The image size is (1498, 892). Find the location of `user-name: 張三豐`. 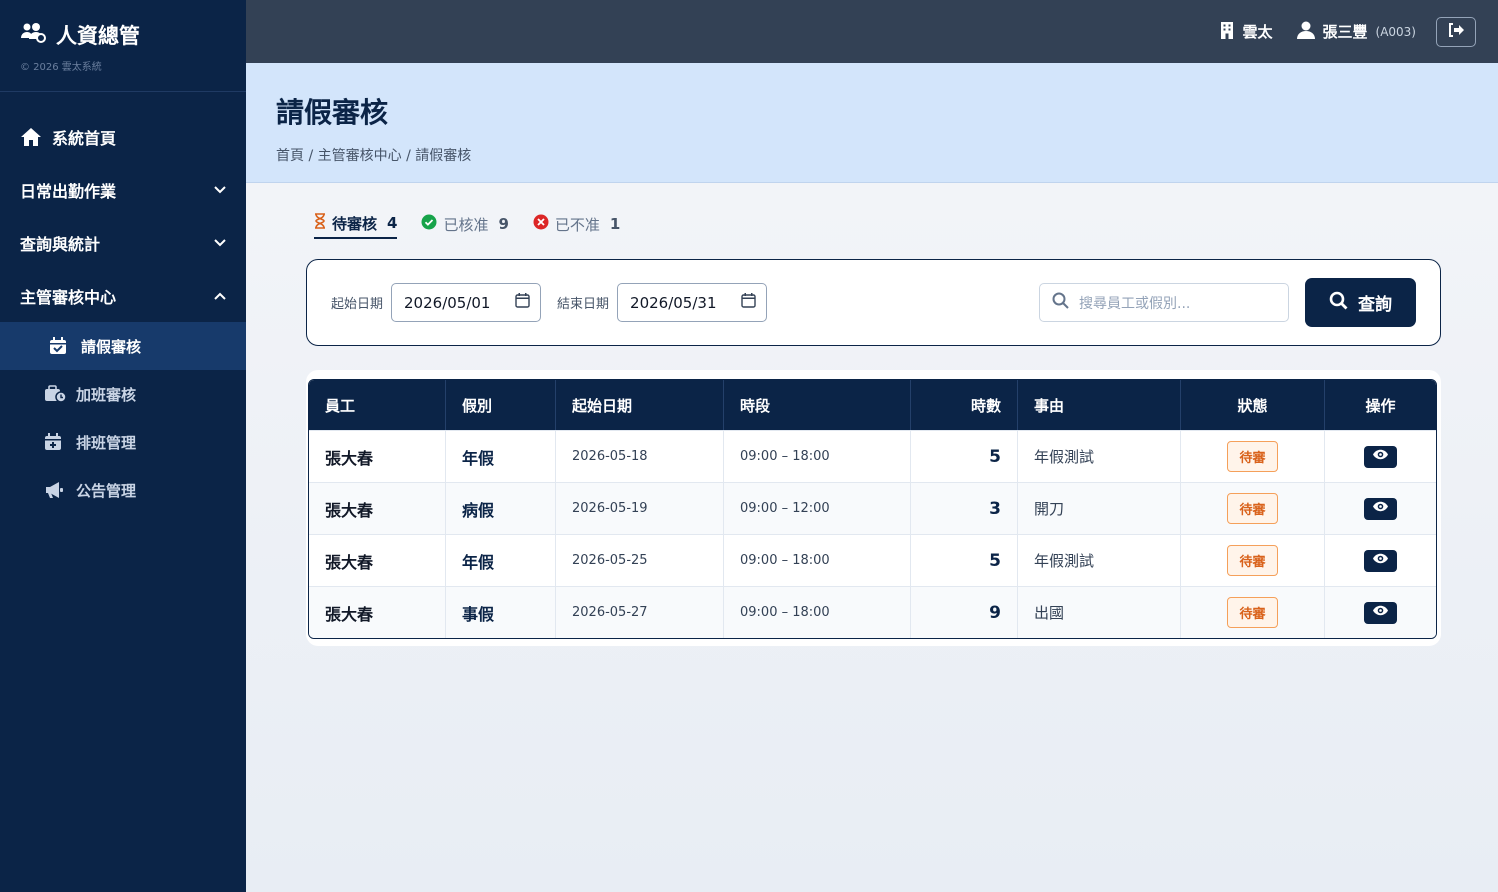

user-name: 張三豐 is located at coordinates (1345, 32).